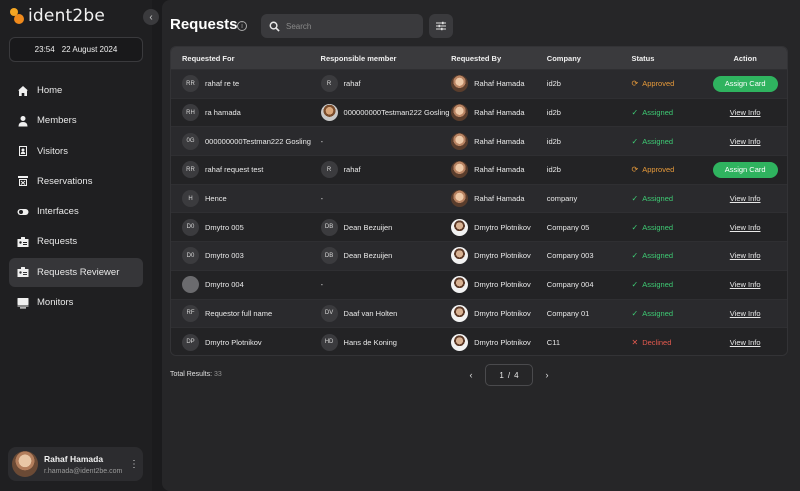 The width and height of the screenshot is (800, 491). What do you see at coordinates (76, 272) in the screenshot?
I see `nav-item-requests-reviewer: Requests Reviewer` at bounding box center [76, 272].